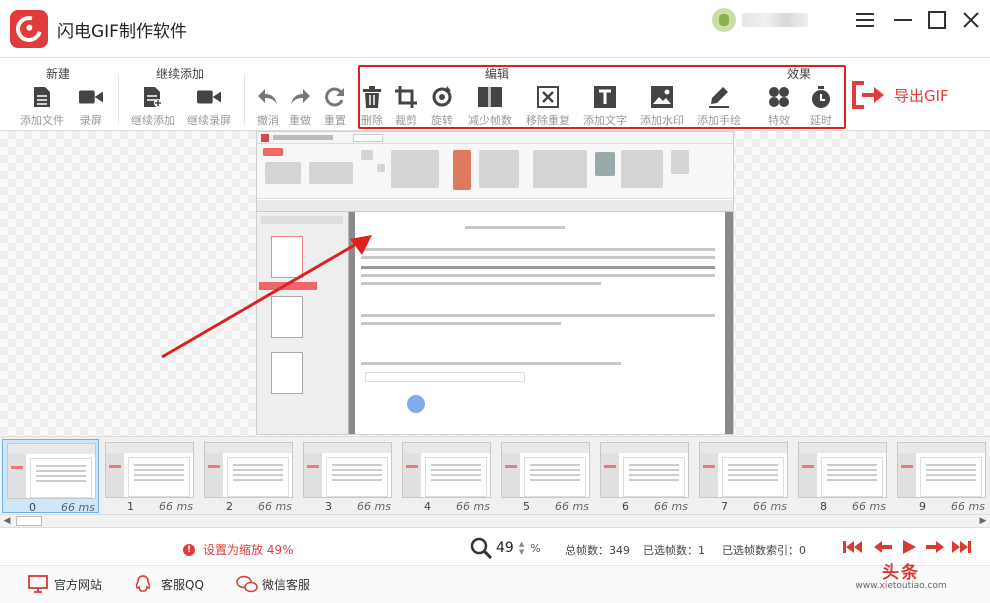 This screenshot has width=990, height=603. I want to click on preview-ribbon, so click(495, 171).